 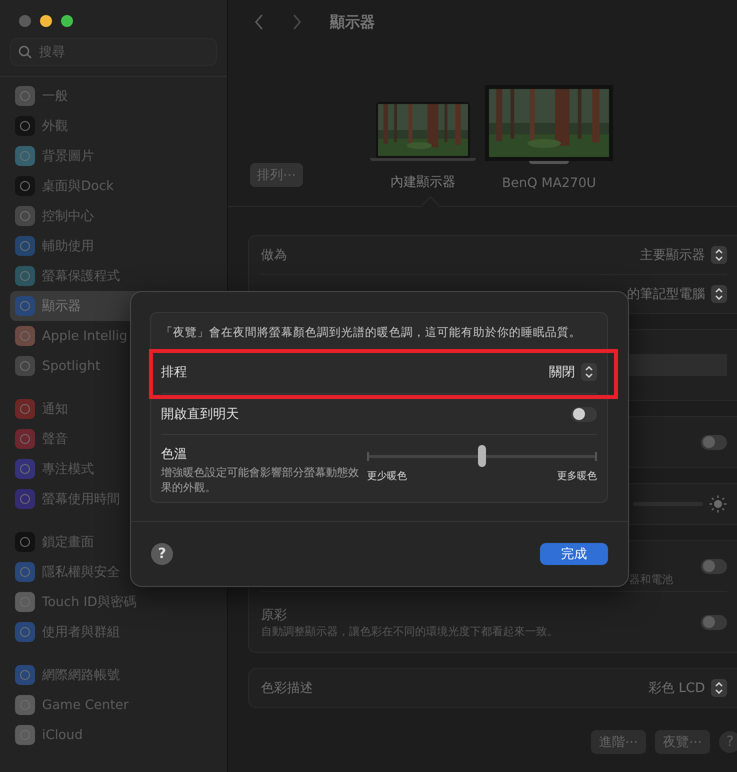 I want to click on sidebar-item: iCloud, so click(x=113, y=735).